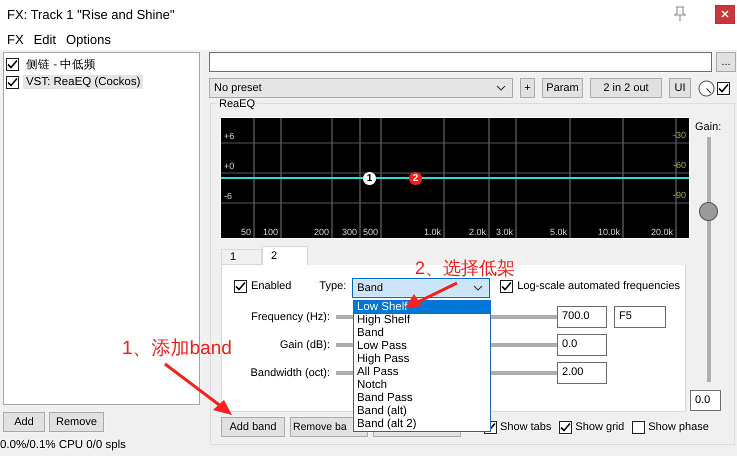  Describe the element at coordinates (706, 88) in the screenshot. I see `knob-icon` at that location.